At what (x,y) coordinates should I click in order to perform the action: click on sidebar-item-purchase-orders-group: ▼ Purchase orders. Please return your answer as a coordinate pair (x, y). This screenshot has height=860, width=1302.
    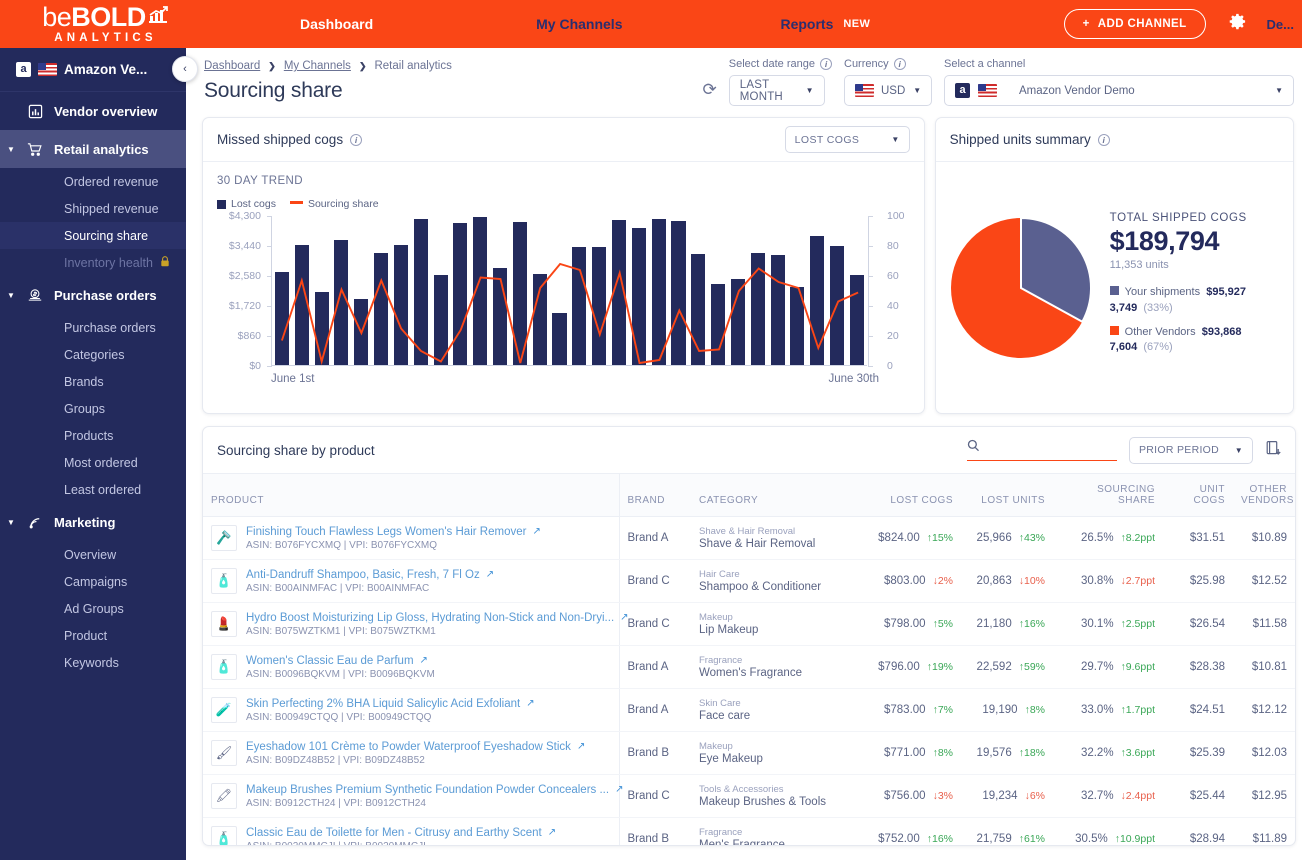
    Looking at the image, I should click on (93, 295).